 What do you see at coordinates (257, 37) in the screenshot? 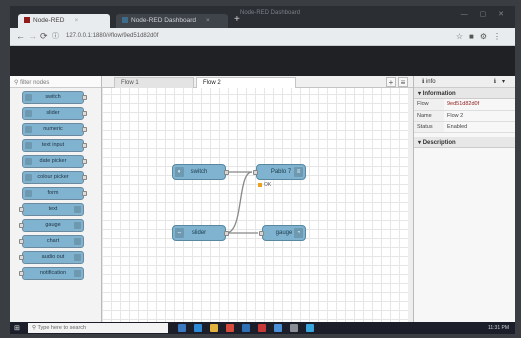
I see `address-bar: 127.0.0.1:1880/#flow/9ed51d82d0f` at bounding box center [257, 37].